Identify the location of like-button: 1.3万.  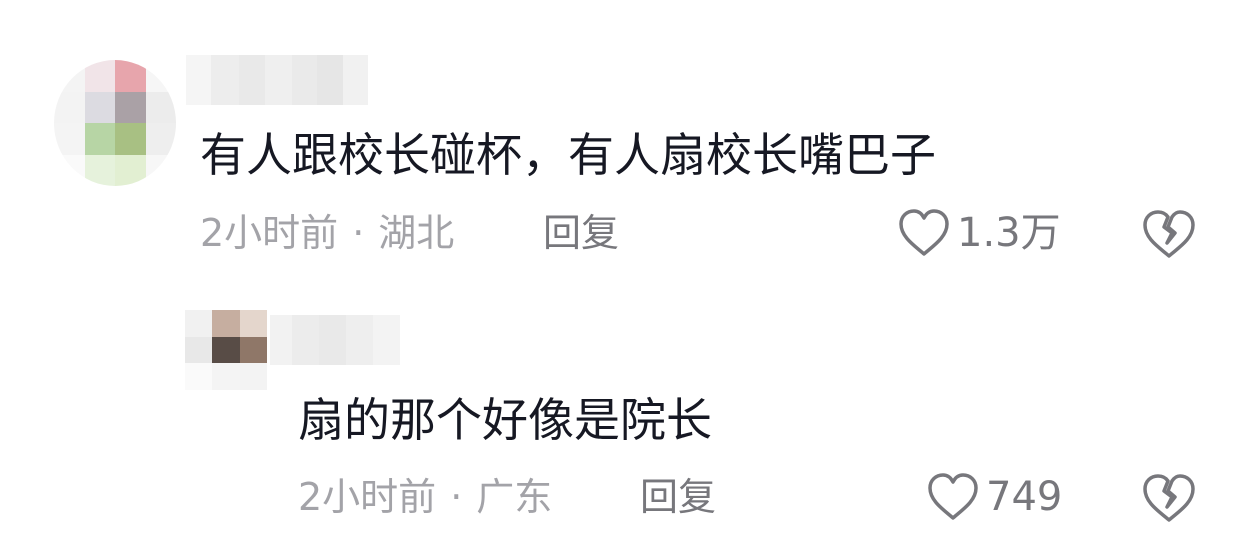
(979, 233).